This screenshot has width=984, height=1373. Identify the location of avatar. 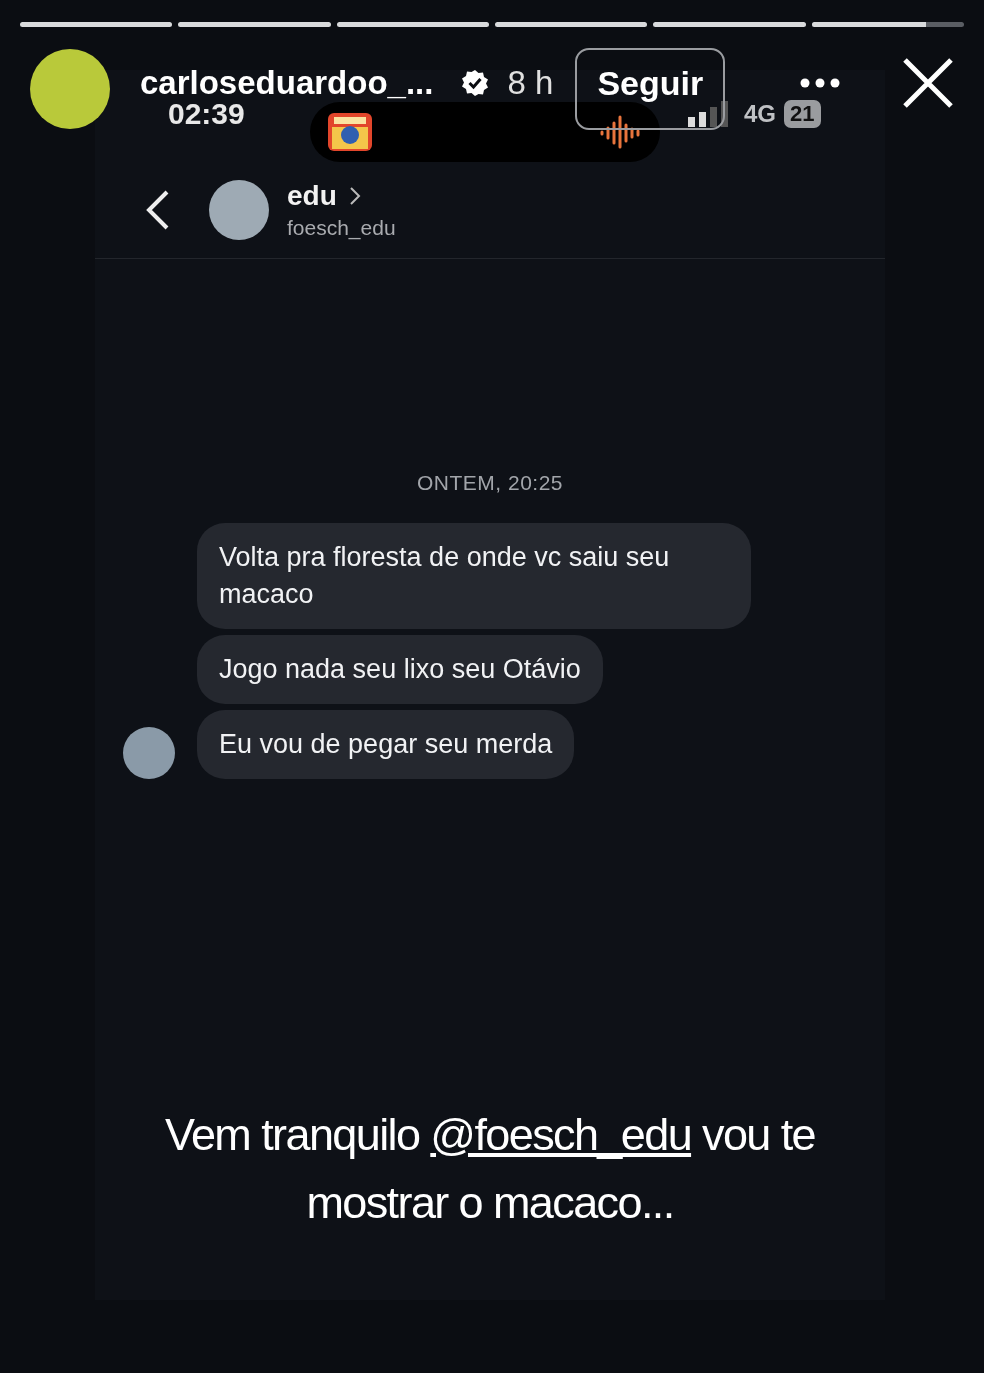
(239, 210).